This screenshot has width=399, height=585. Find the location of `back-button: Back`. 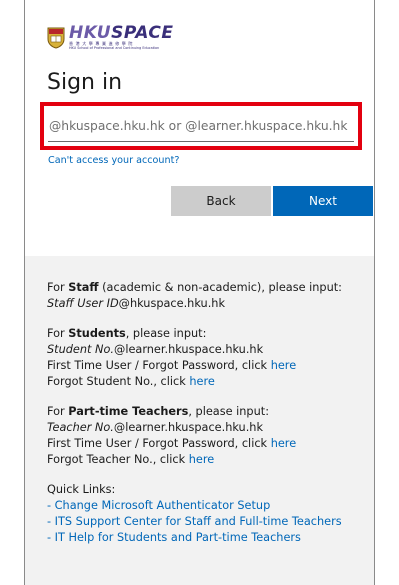

back-button: Back is located at coordinates (221, 201).